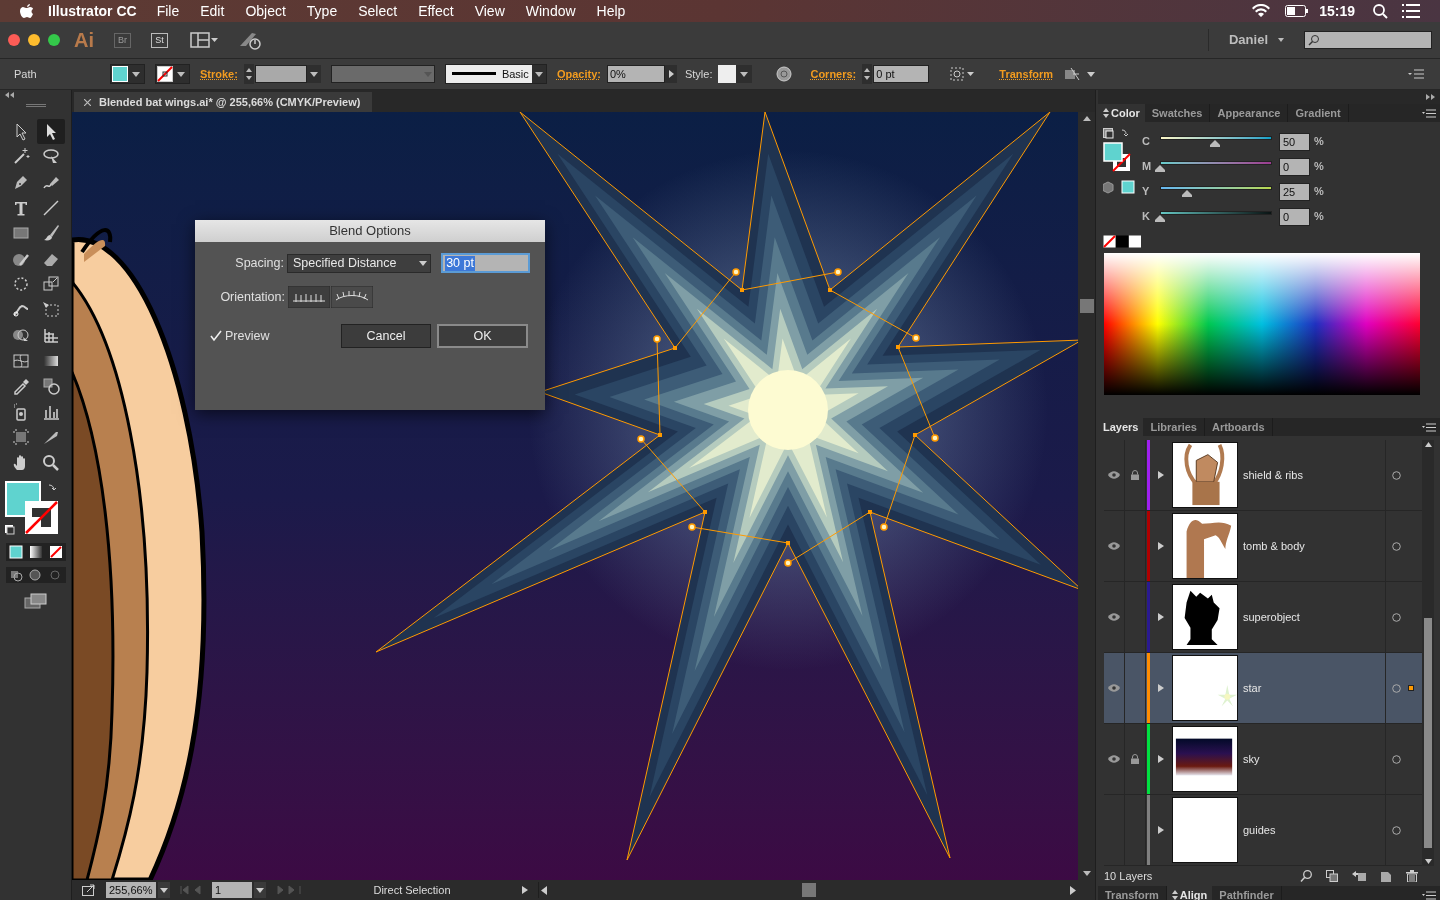  What do you see at coordinates (1411, 11) in the screenshot?
I see `menu-list-icon` at bounding box center [1411, 11].